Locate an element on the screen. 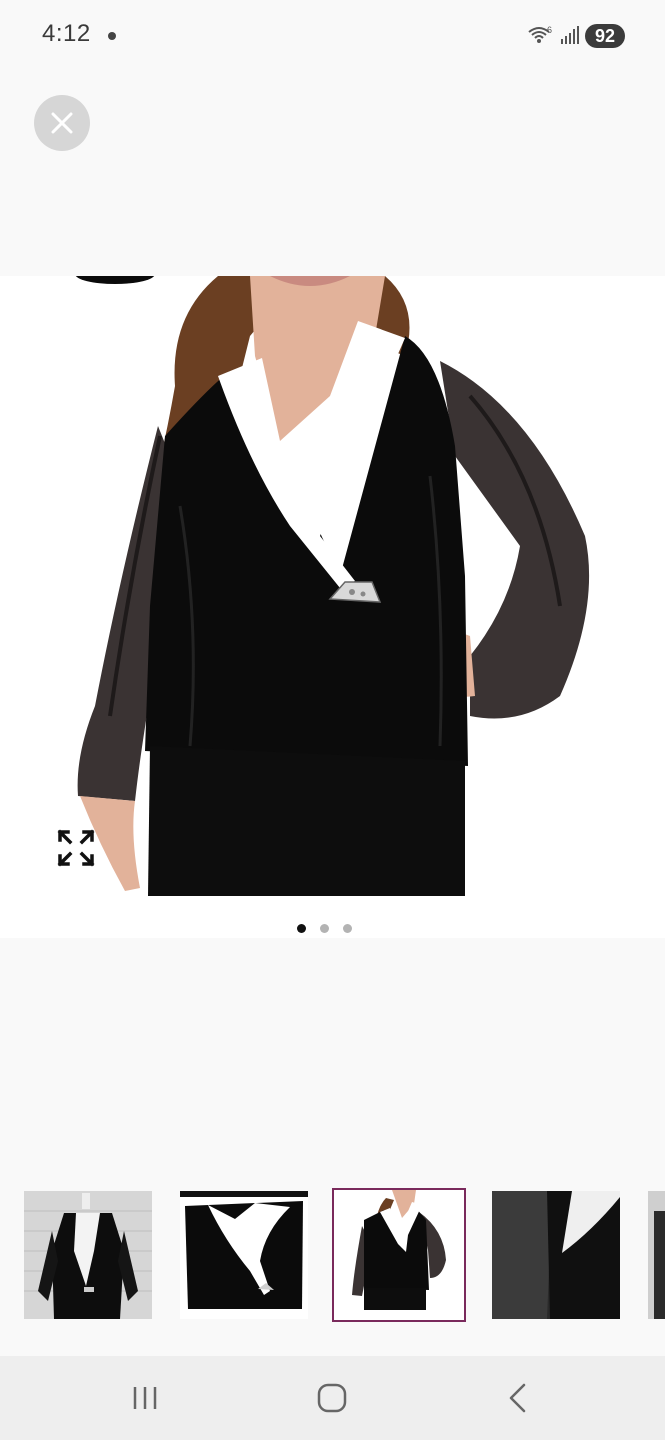 The height and width of the screenshot is (1440, 665). status-time: 4:12 is located at coordinates (66, 33).